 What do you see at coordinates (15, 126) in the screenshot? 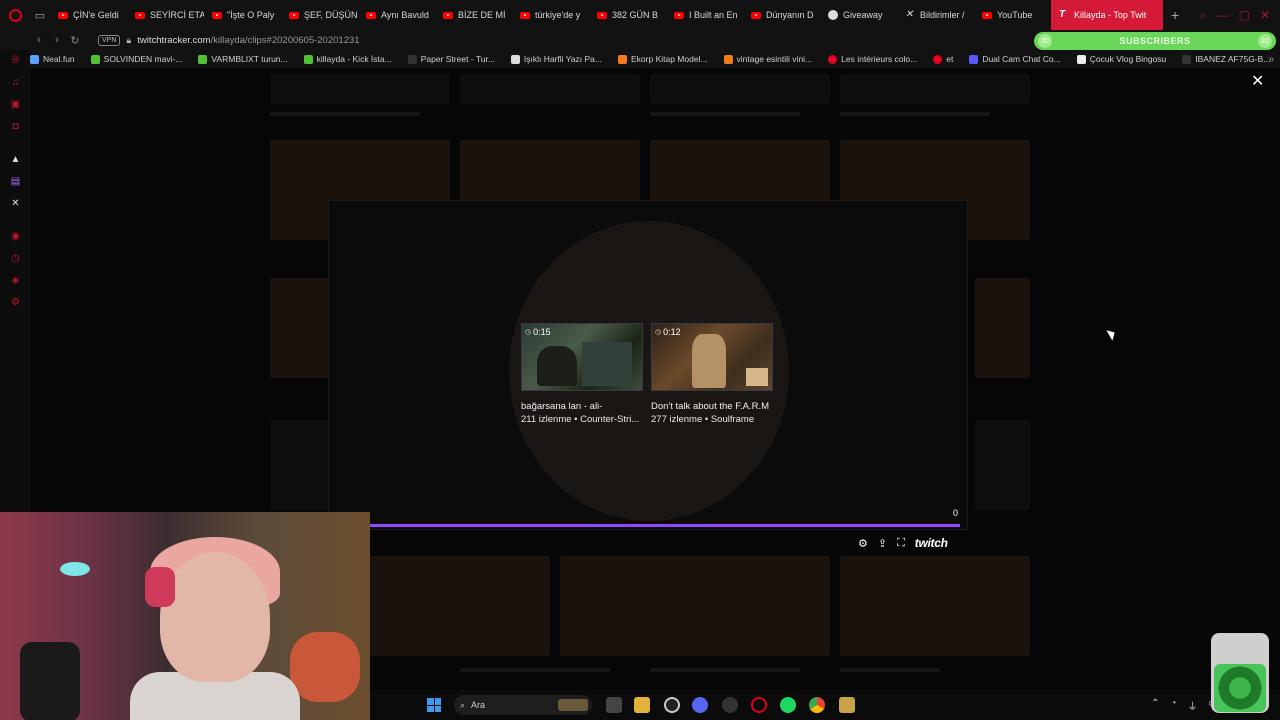
I see `instagram-icon: ◘` at bounding box center [15, 126].